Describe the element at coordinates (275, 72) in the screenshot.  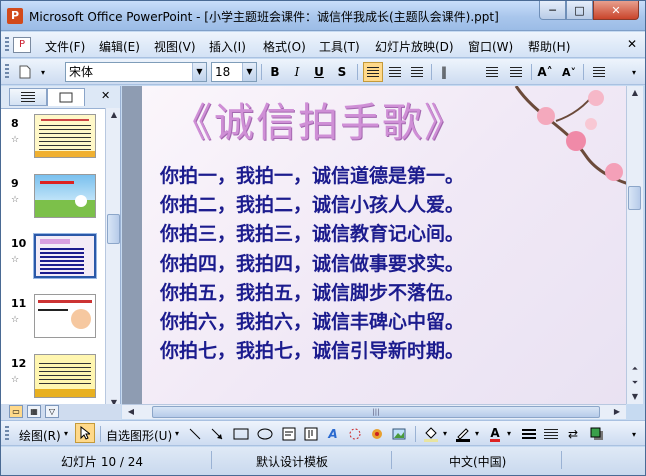
I see `bold-button: B` at that location.